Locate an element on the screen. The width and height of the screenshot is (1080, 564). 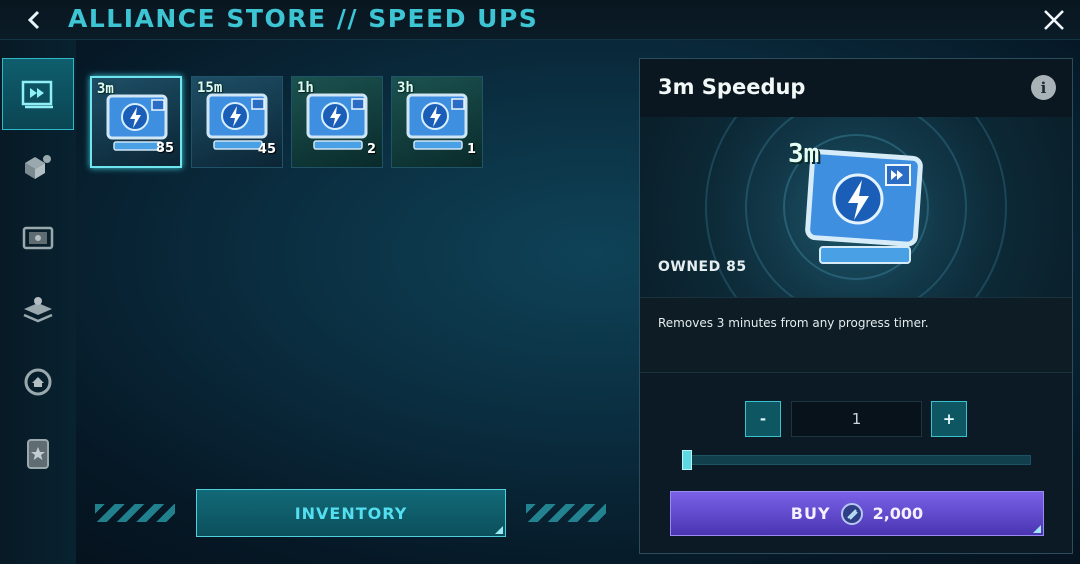
item-count: 45 is located at coordinates (266, 149).